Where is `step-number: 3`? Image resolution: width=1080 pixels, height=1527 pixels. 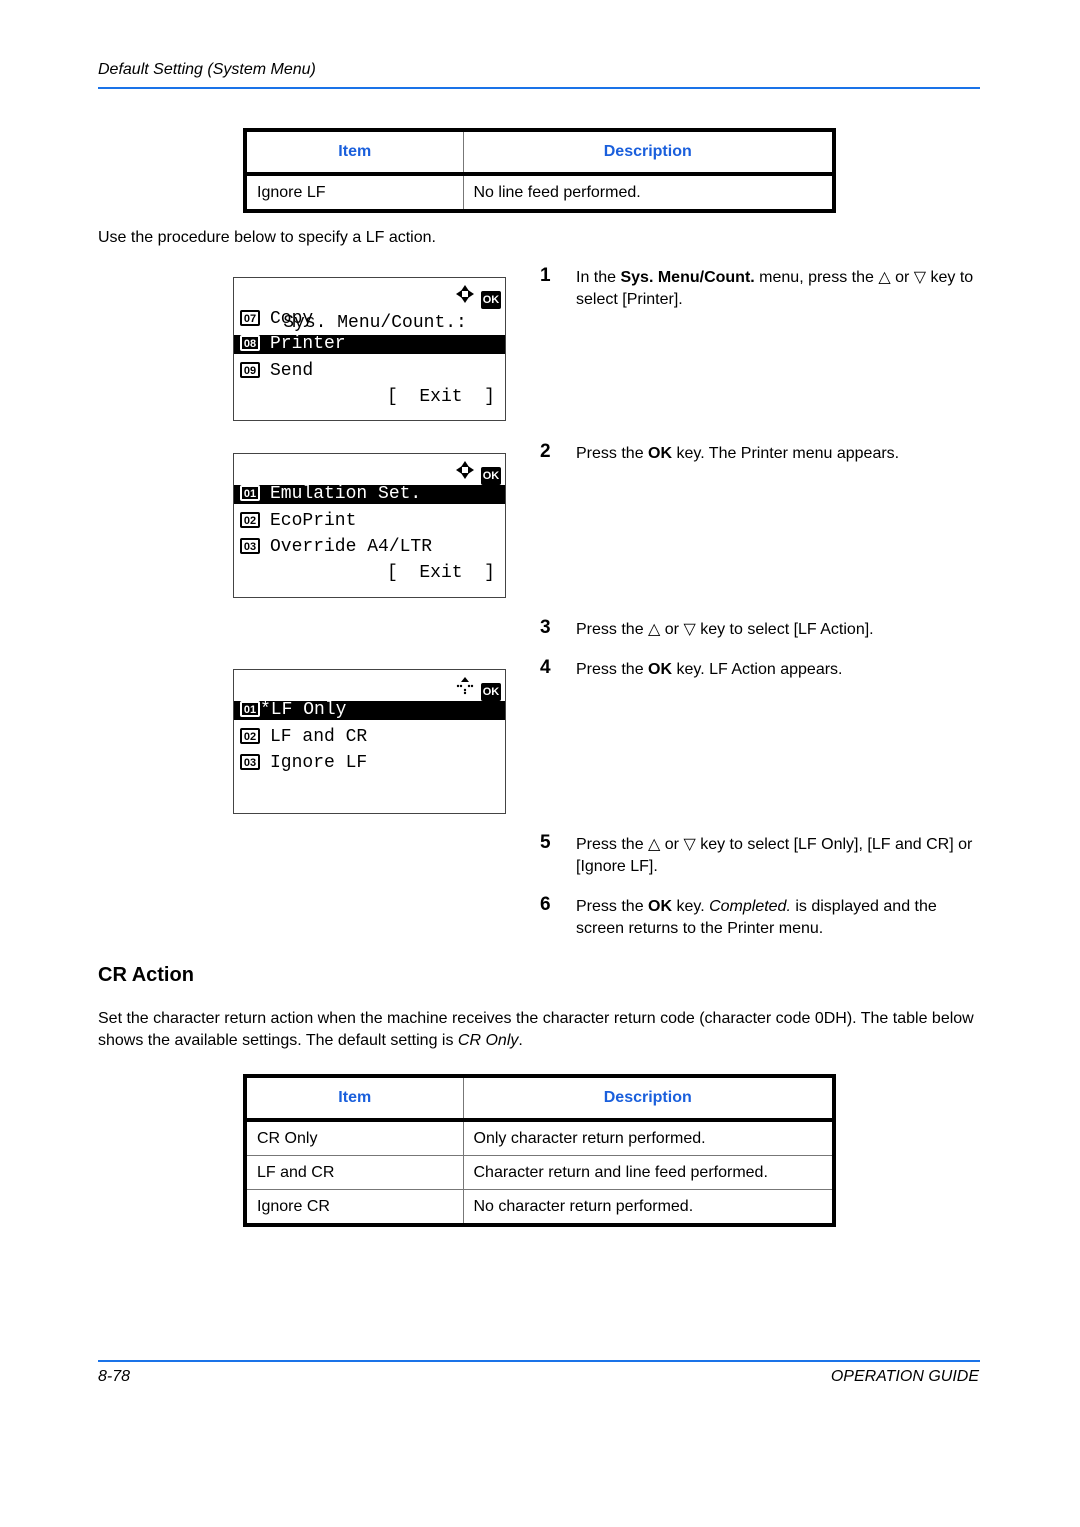 step-number: 3 is located at coordinates (545, 627).